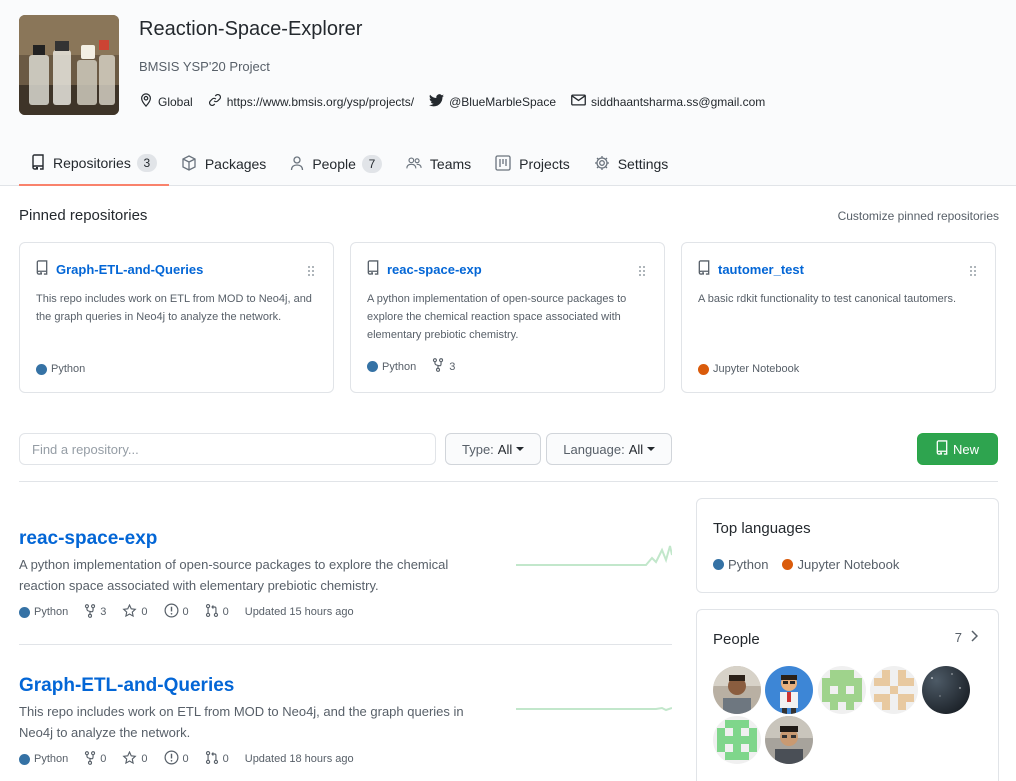  Describe the element at coordinates (736, 639) in the screenshot. I see `people-title: People` at that location.